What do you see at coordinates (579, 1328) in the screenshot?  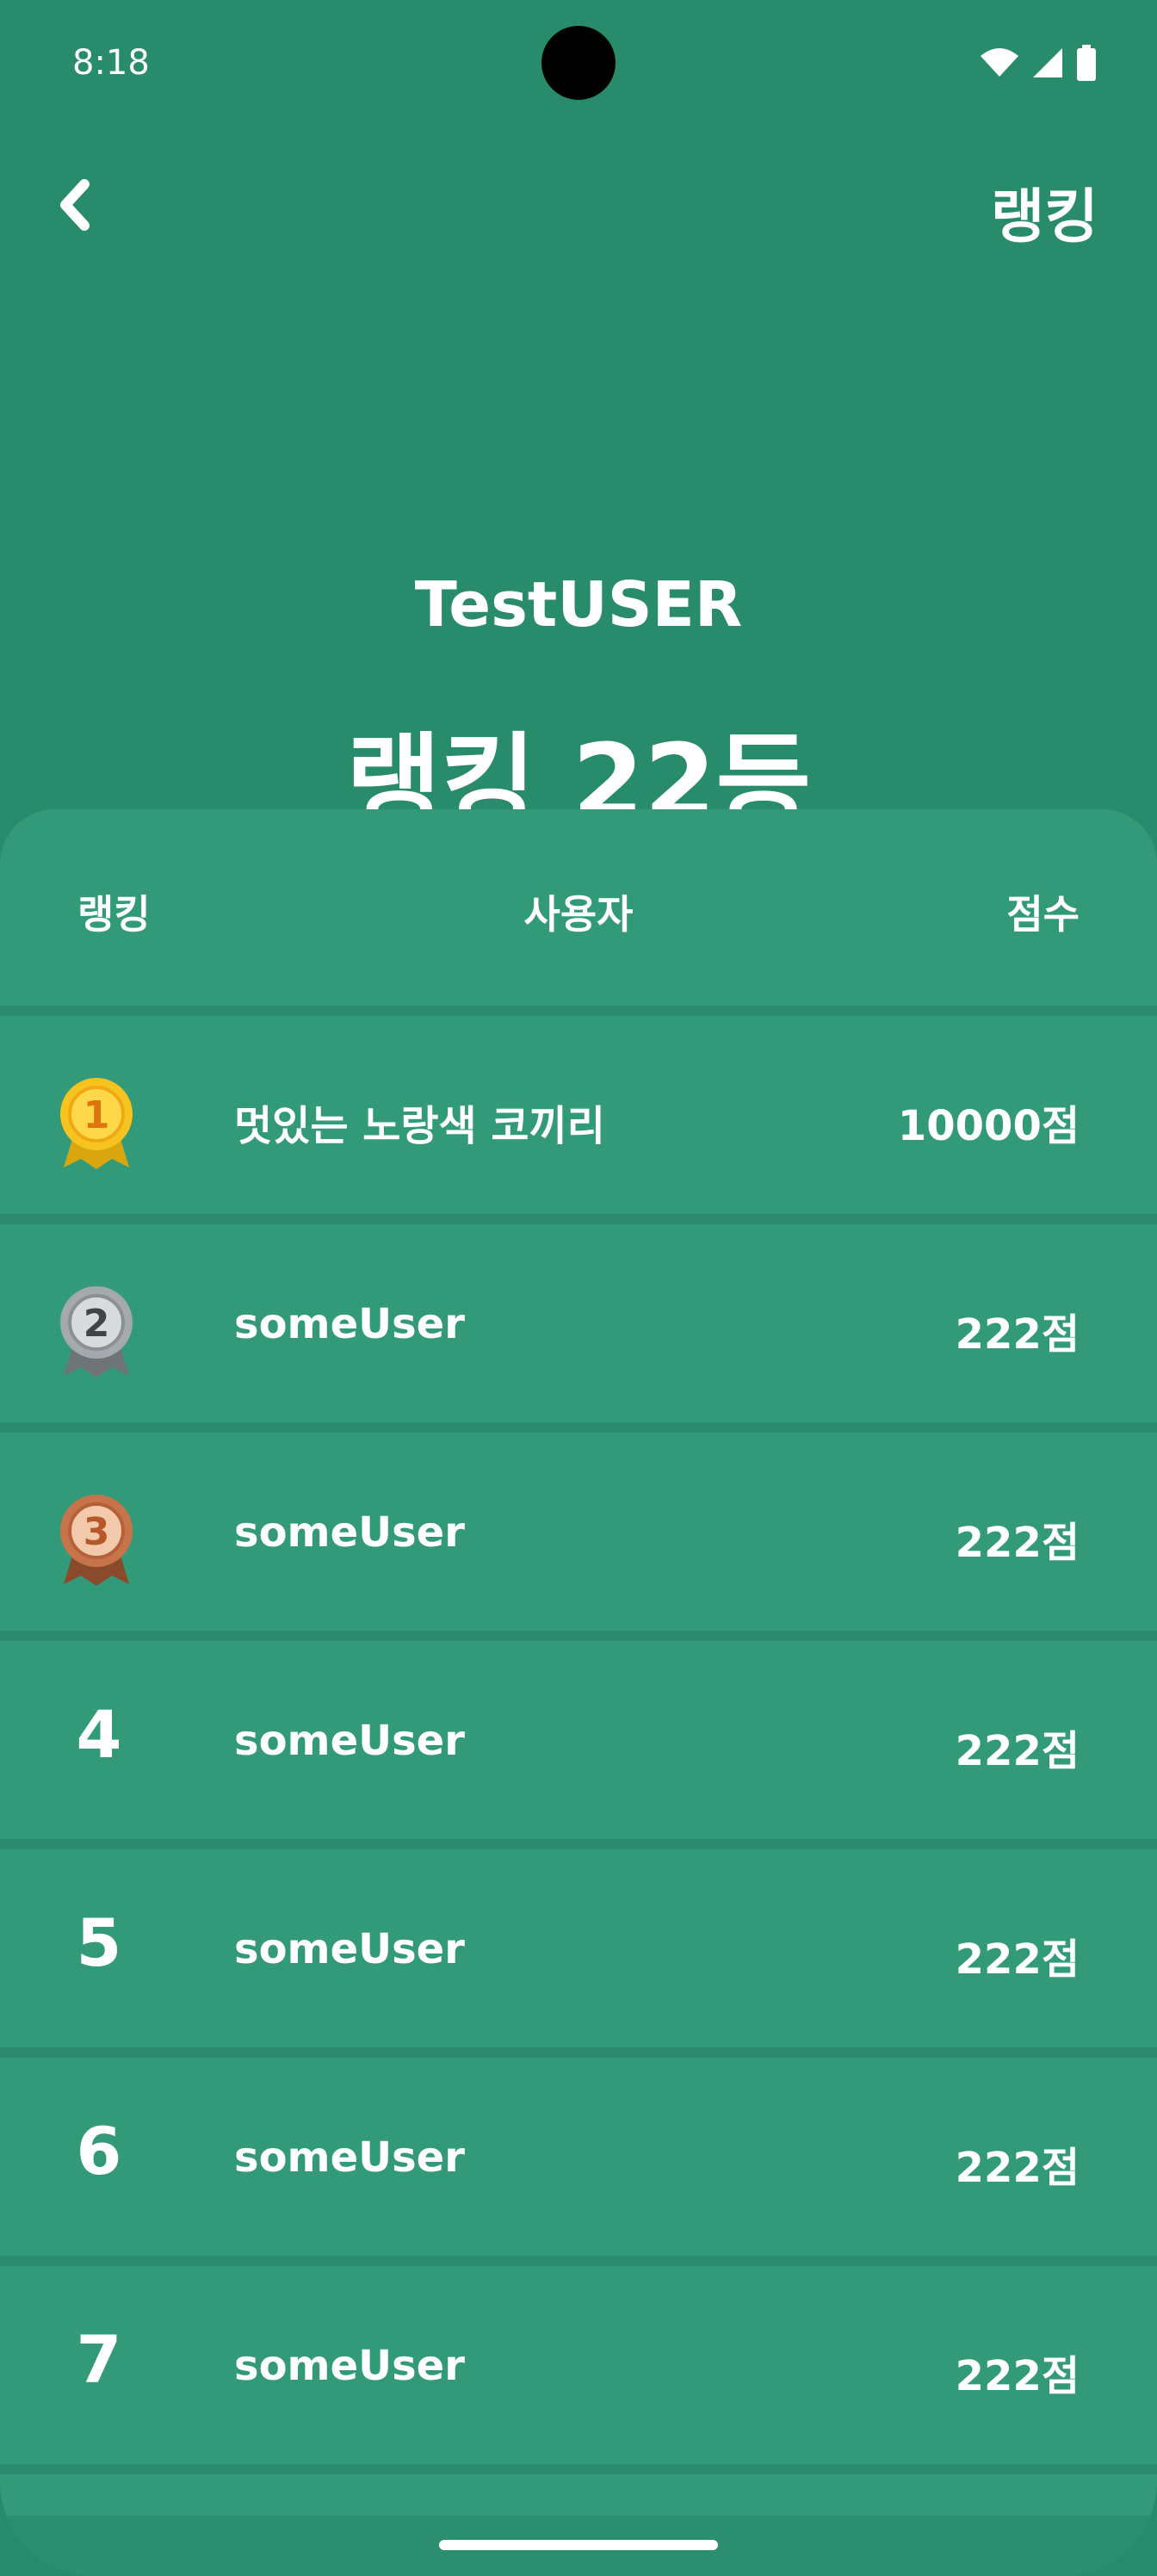 I see `ranking-row-2: 2 someUser 222점` at bounding box center [579, 1328].